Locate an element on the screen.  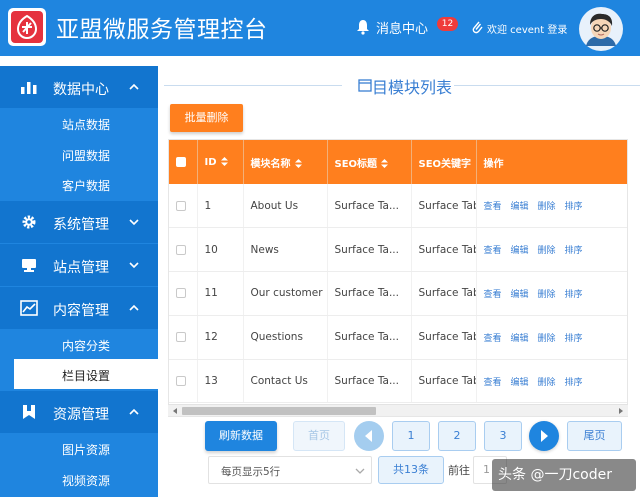
trend-icon is located at coordinates (29, 308).